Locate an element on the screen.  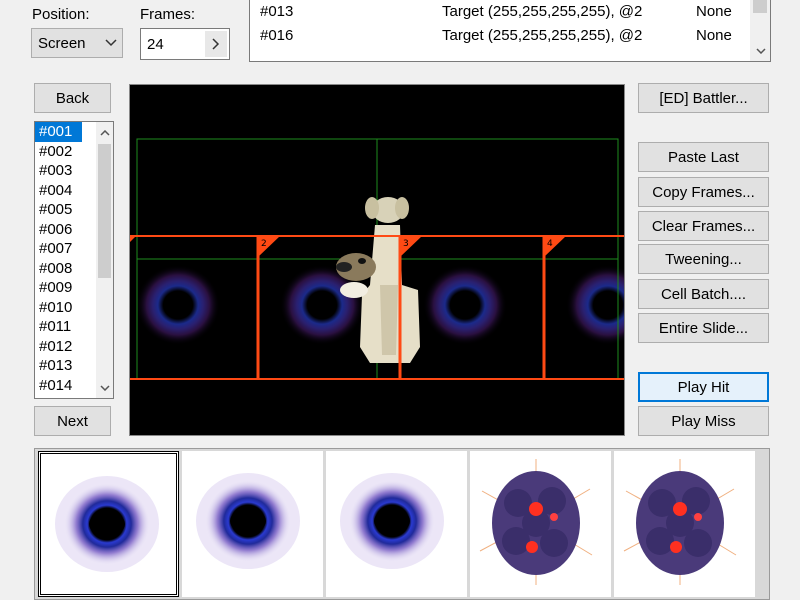
cell-list-item: #012 is located at coordinates (58, 347).